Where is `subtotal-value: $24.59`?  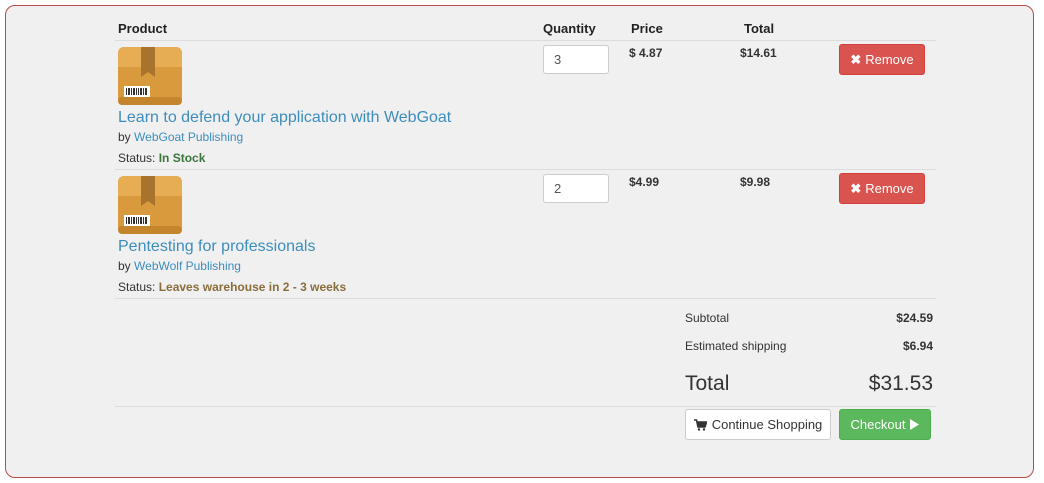 subtotal-value: $24.59 is located at coordinates (914, 318).